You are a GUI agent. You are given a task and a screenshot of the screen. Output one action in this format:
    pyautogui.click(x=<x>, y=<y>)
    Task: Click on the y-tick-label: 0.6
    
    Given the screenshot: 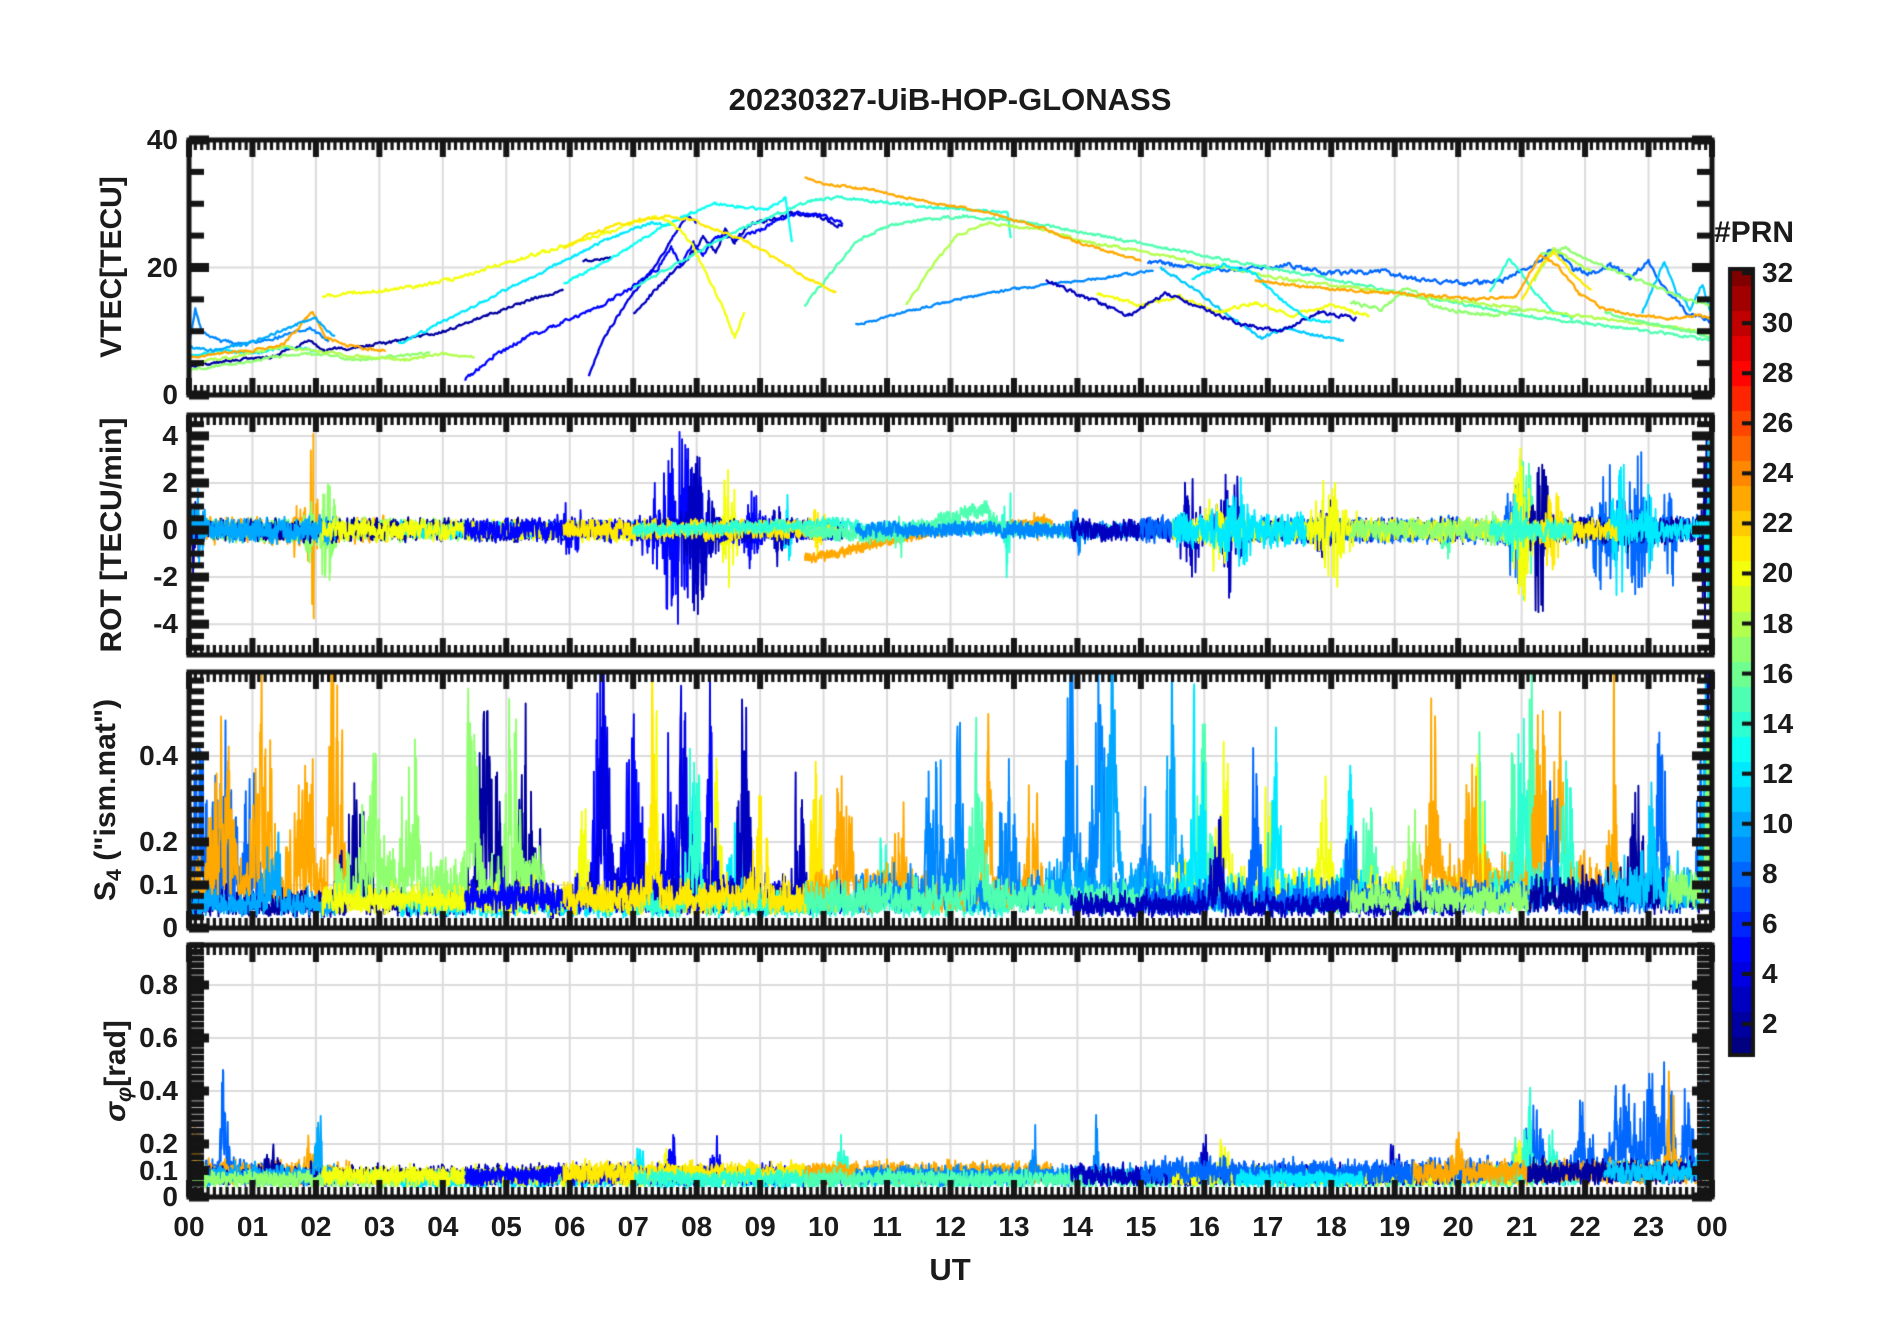 What is the action you would take?
    pyautogui.click(x=158, y=1037)
    